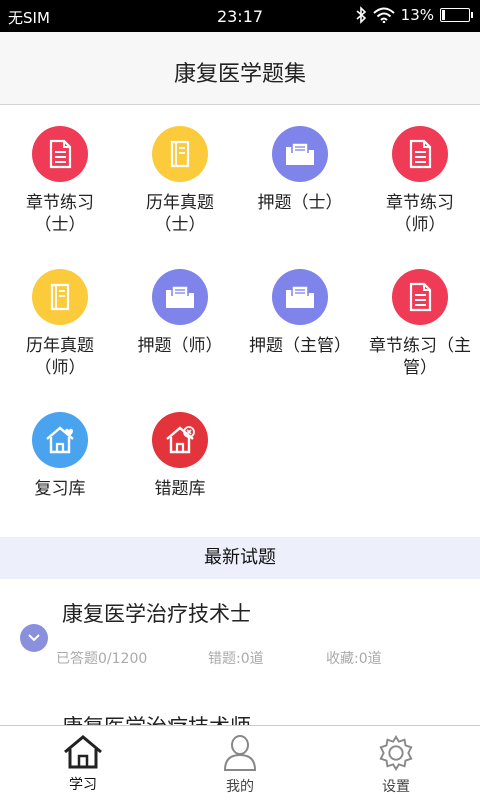  Describe the element at coordinates (156, 613) in the screenshot. I see `exam-item-title: 康复医学治疗技术士` at that location.